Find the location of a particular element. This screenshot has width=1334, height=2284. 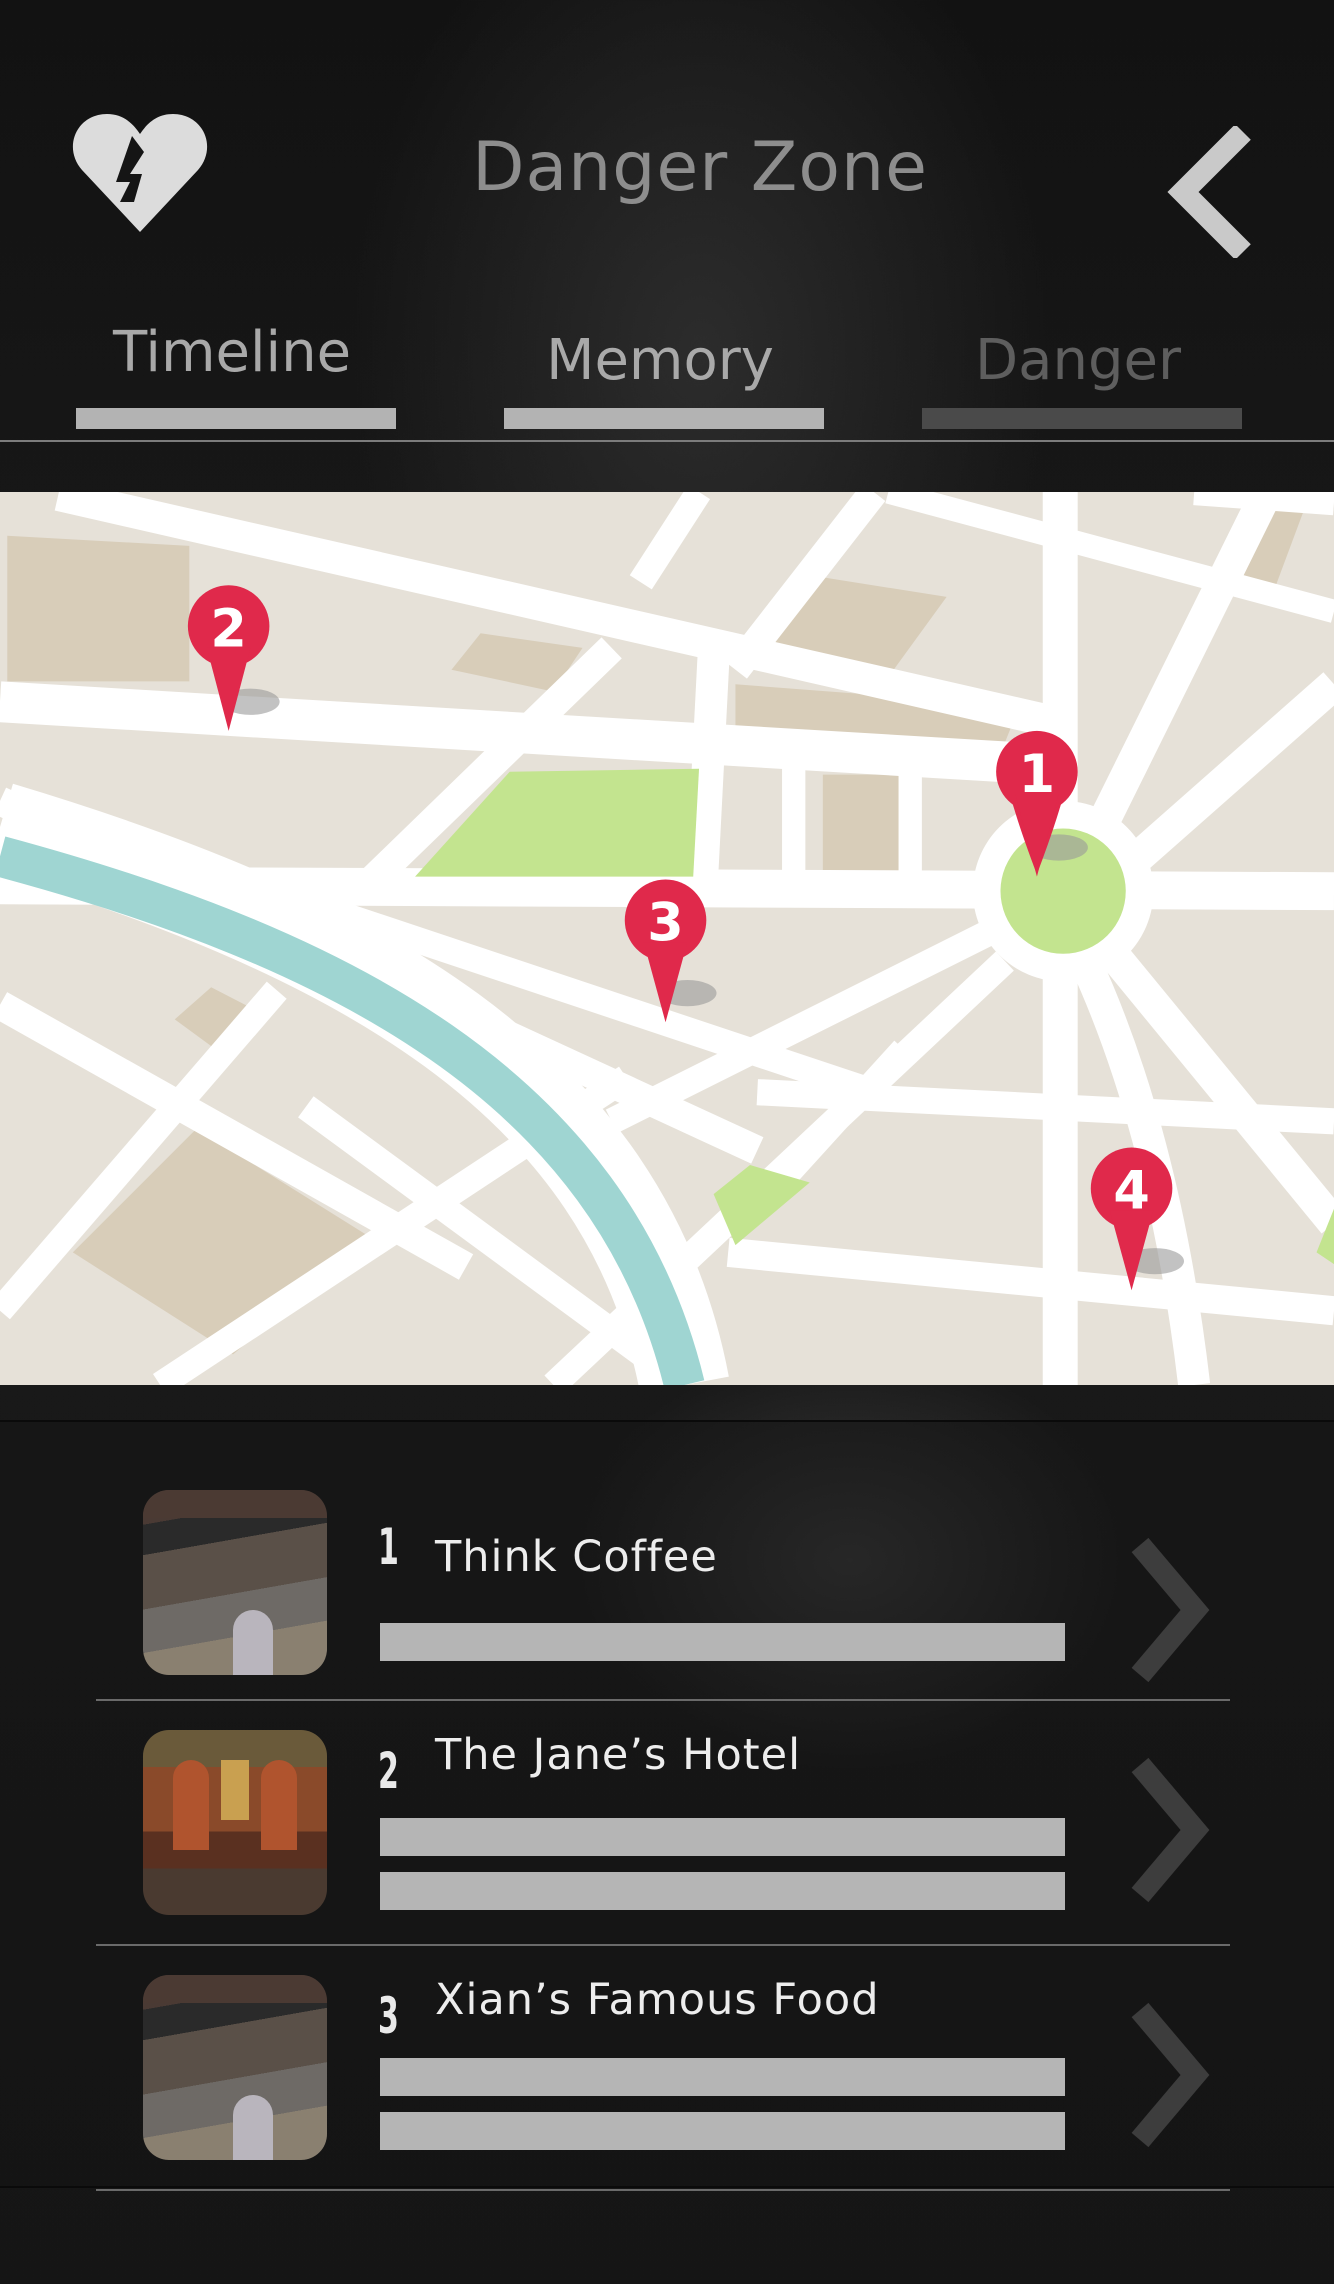

svg-text: 4 is located at coordinates (1131, 1191).